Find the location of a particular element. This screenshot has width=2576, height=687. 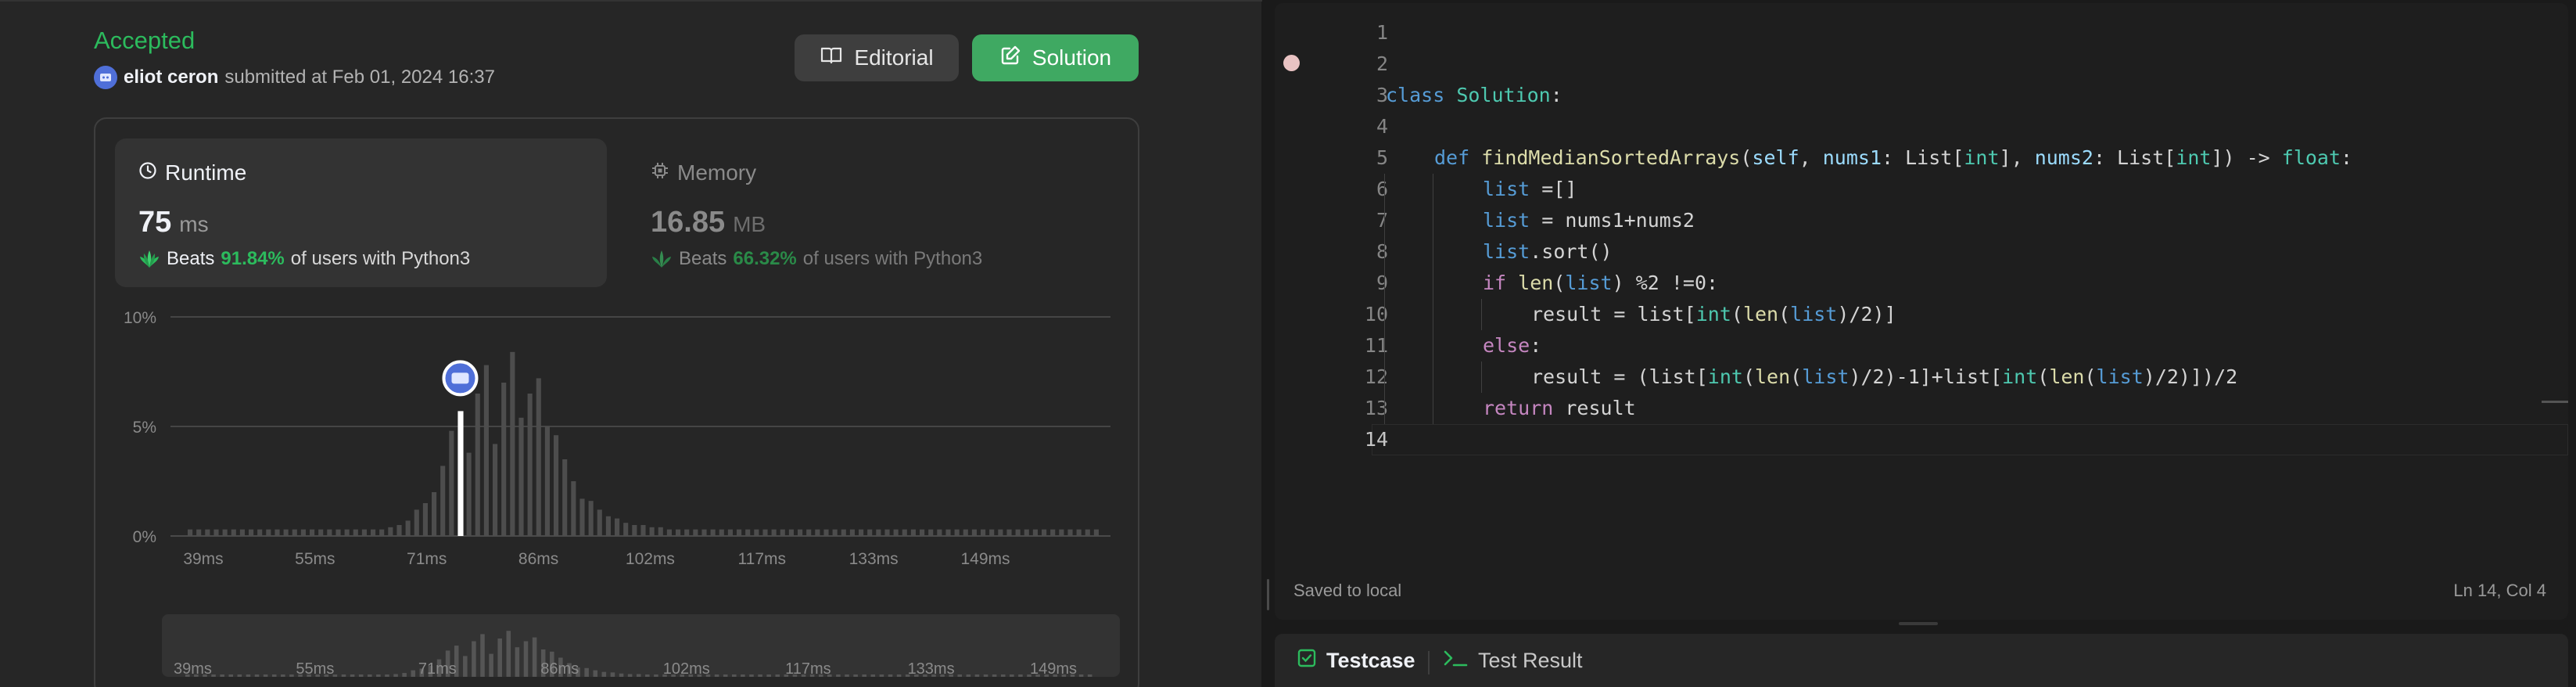

code-text: list =[] is located at coordinates (1530, 189).